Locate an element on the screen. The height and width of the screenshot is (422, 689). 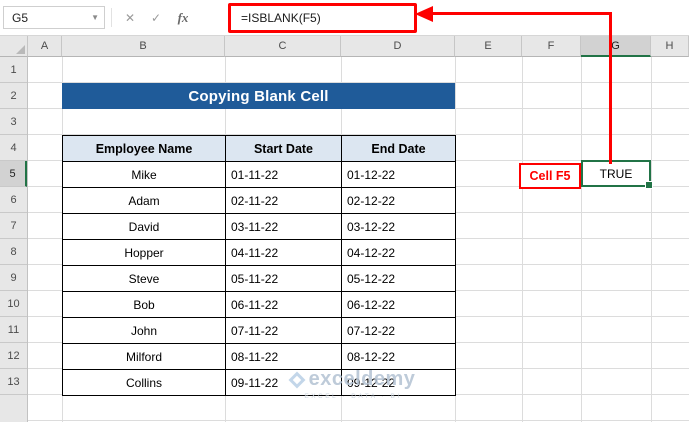
row-header-6: 6 is located at coordinates (13, 200).